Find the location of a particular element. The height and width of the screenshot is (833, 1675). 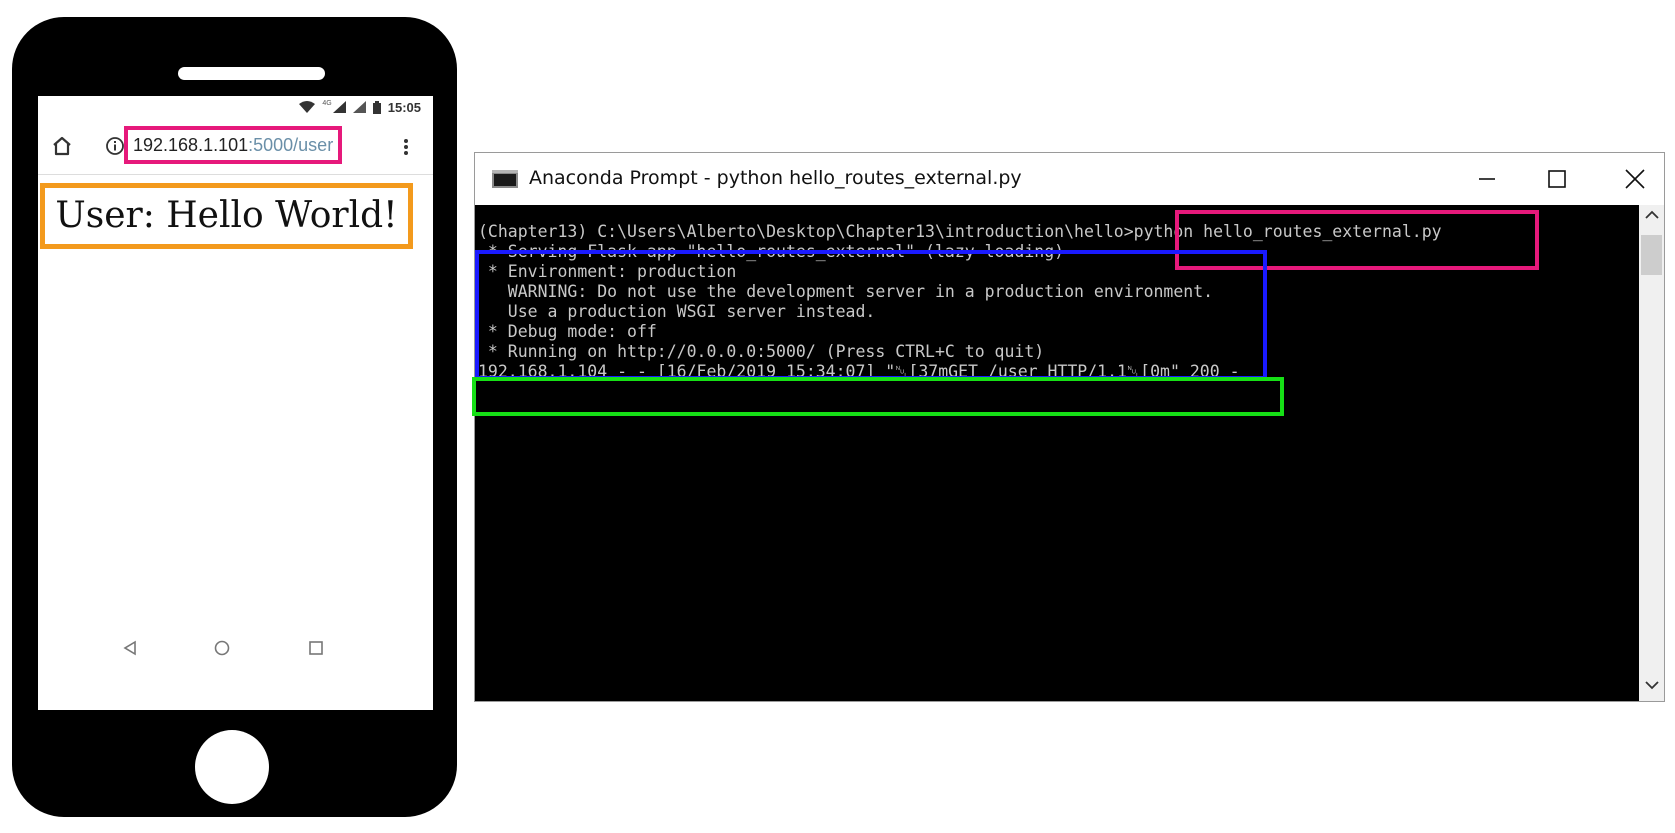

maximize-icon is located at coordinates (1557, 179).